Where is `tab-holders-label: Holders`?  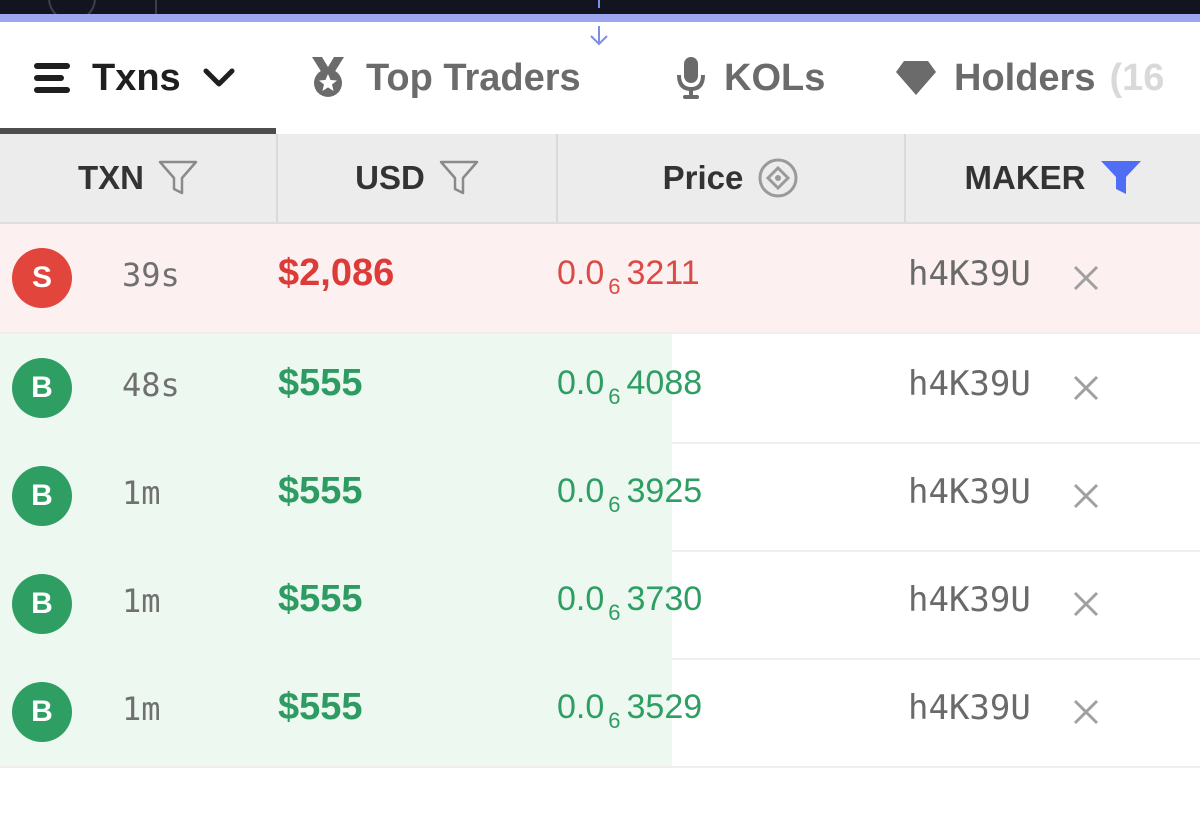 tab-holders-label: Holders is located at coordinates (1025, 77).